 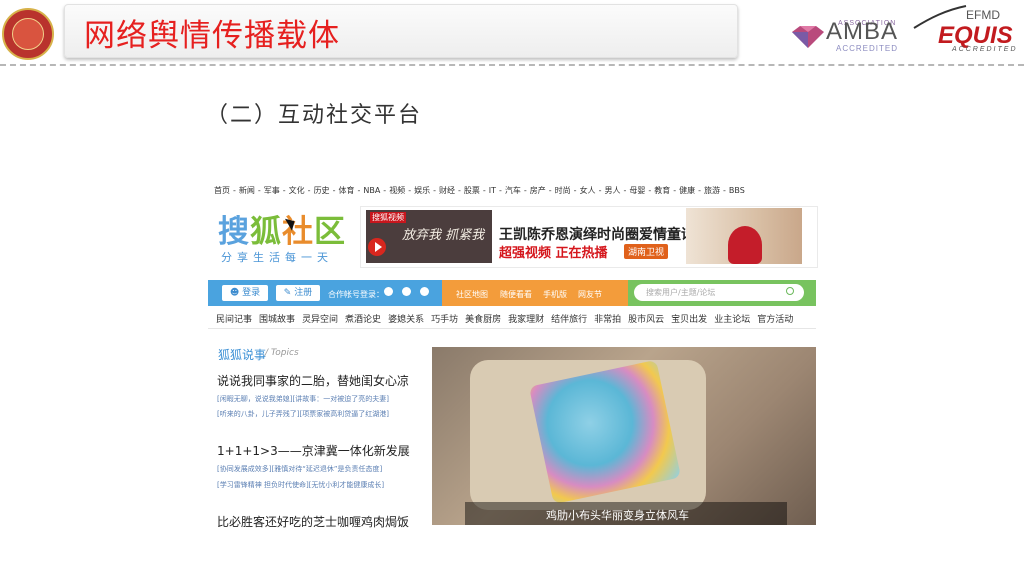 What do you see at coordinates (212, 36) in the screenshot?
I see `slide-title: 网络舆情传播载体` at bounding box center [212, 36].